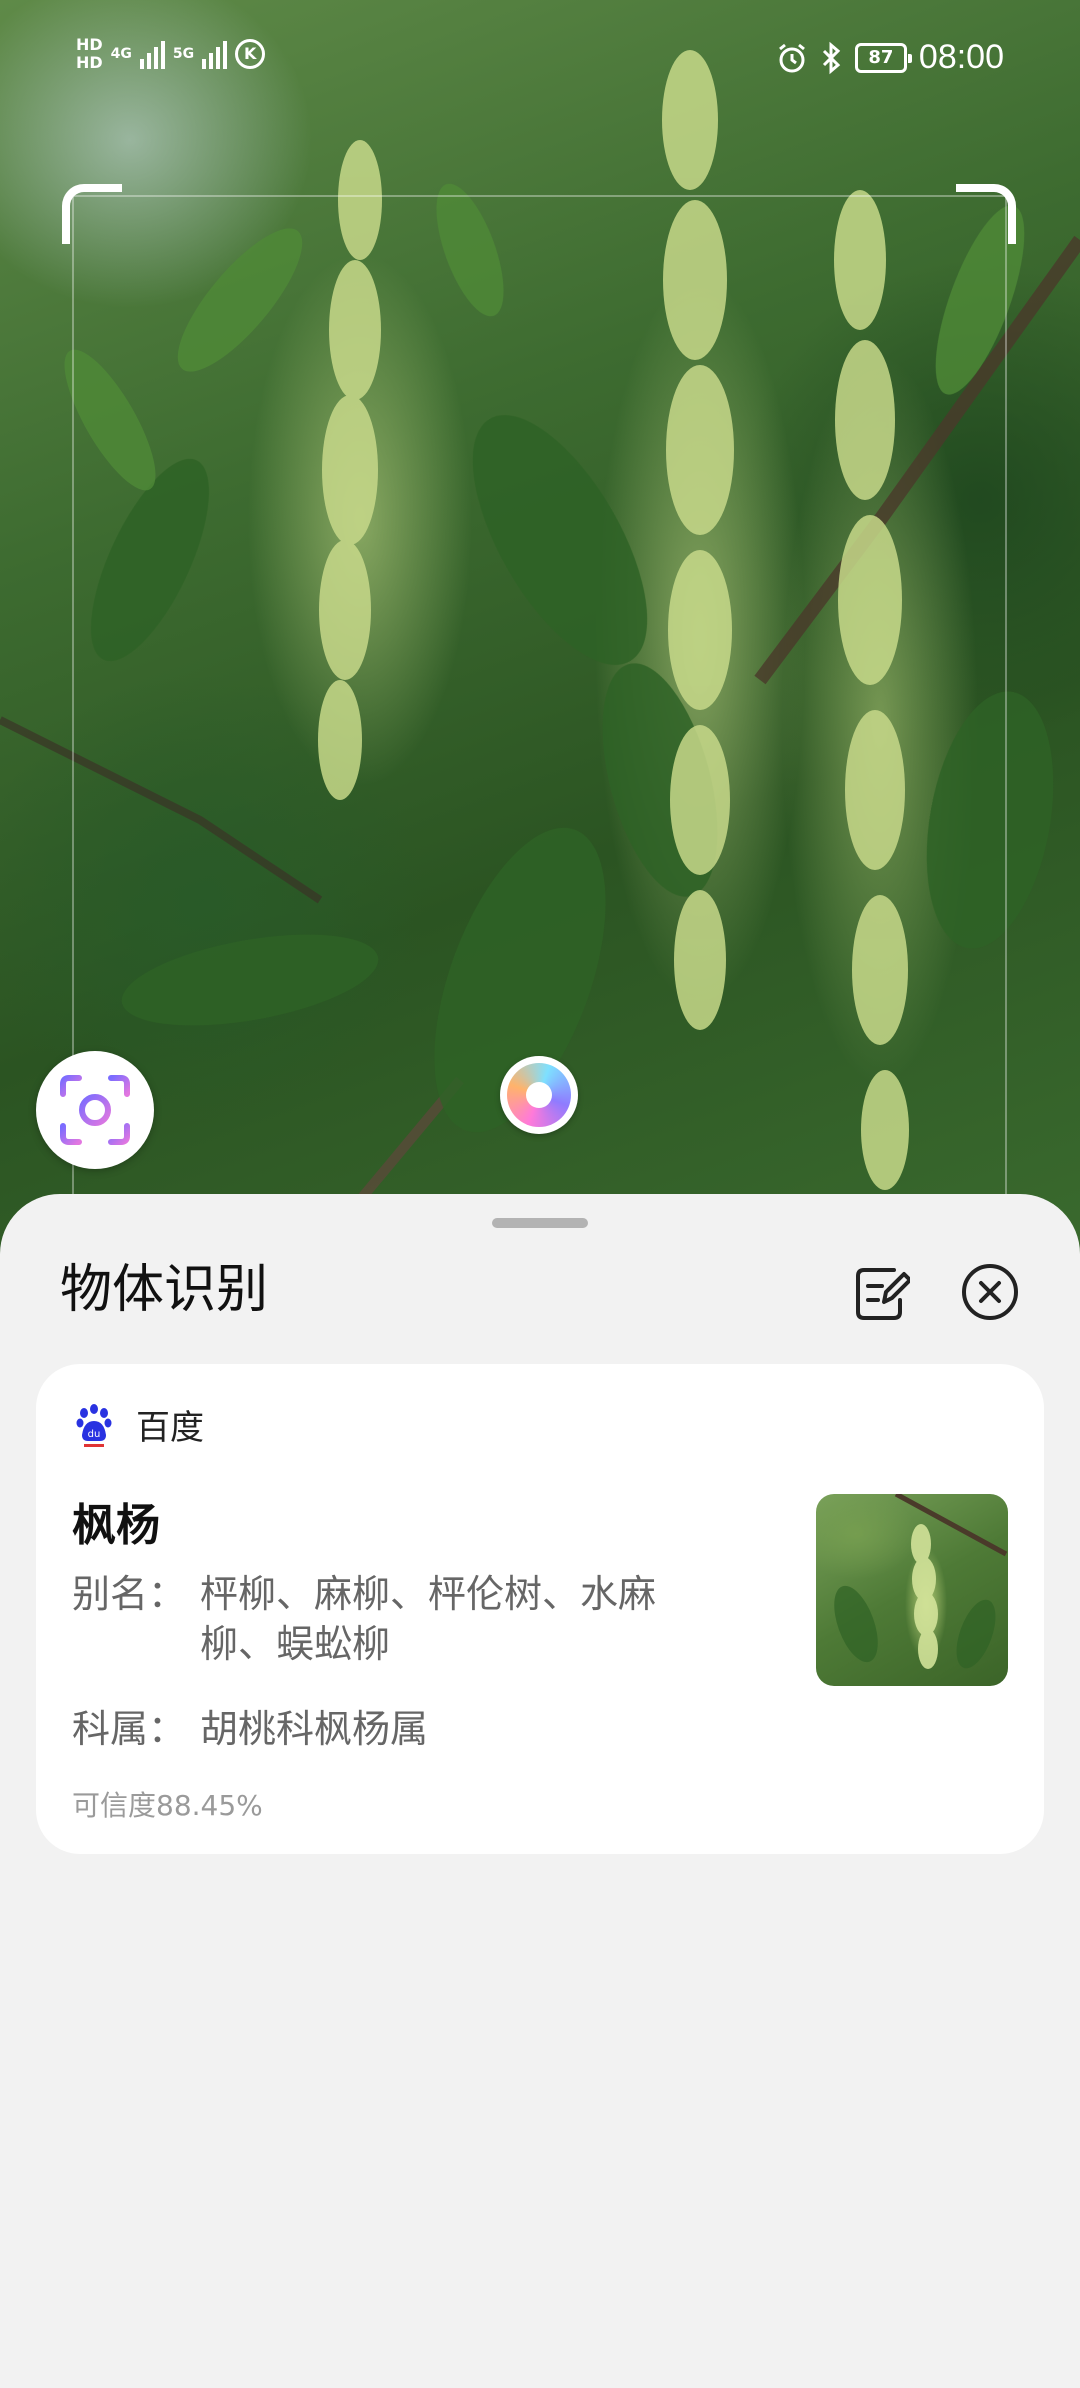 Image resolution: width=1080 pixels, height=2388 pixels. I want to click on viewfinder-corner-top-left, so click(92, 214).